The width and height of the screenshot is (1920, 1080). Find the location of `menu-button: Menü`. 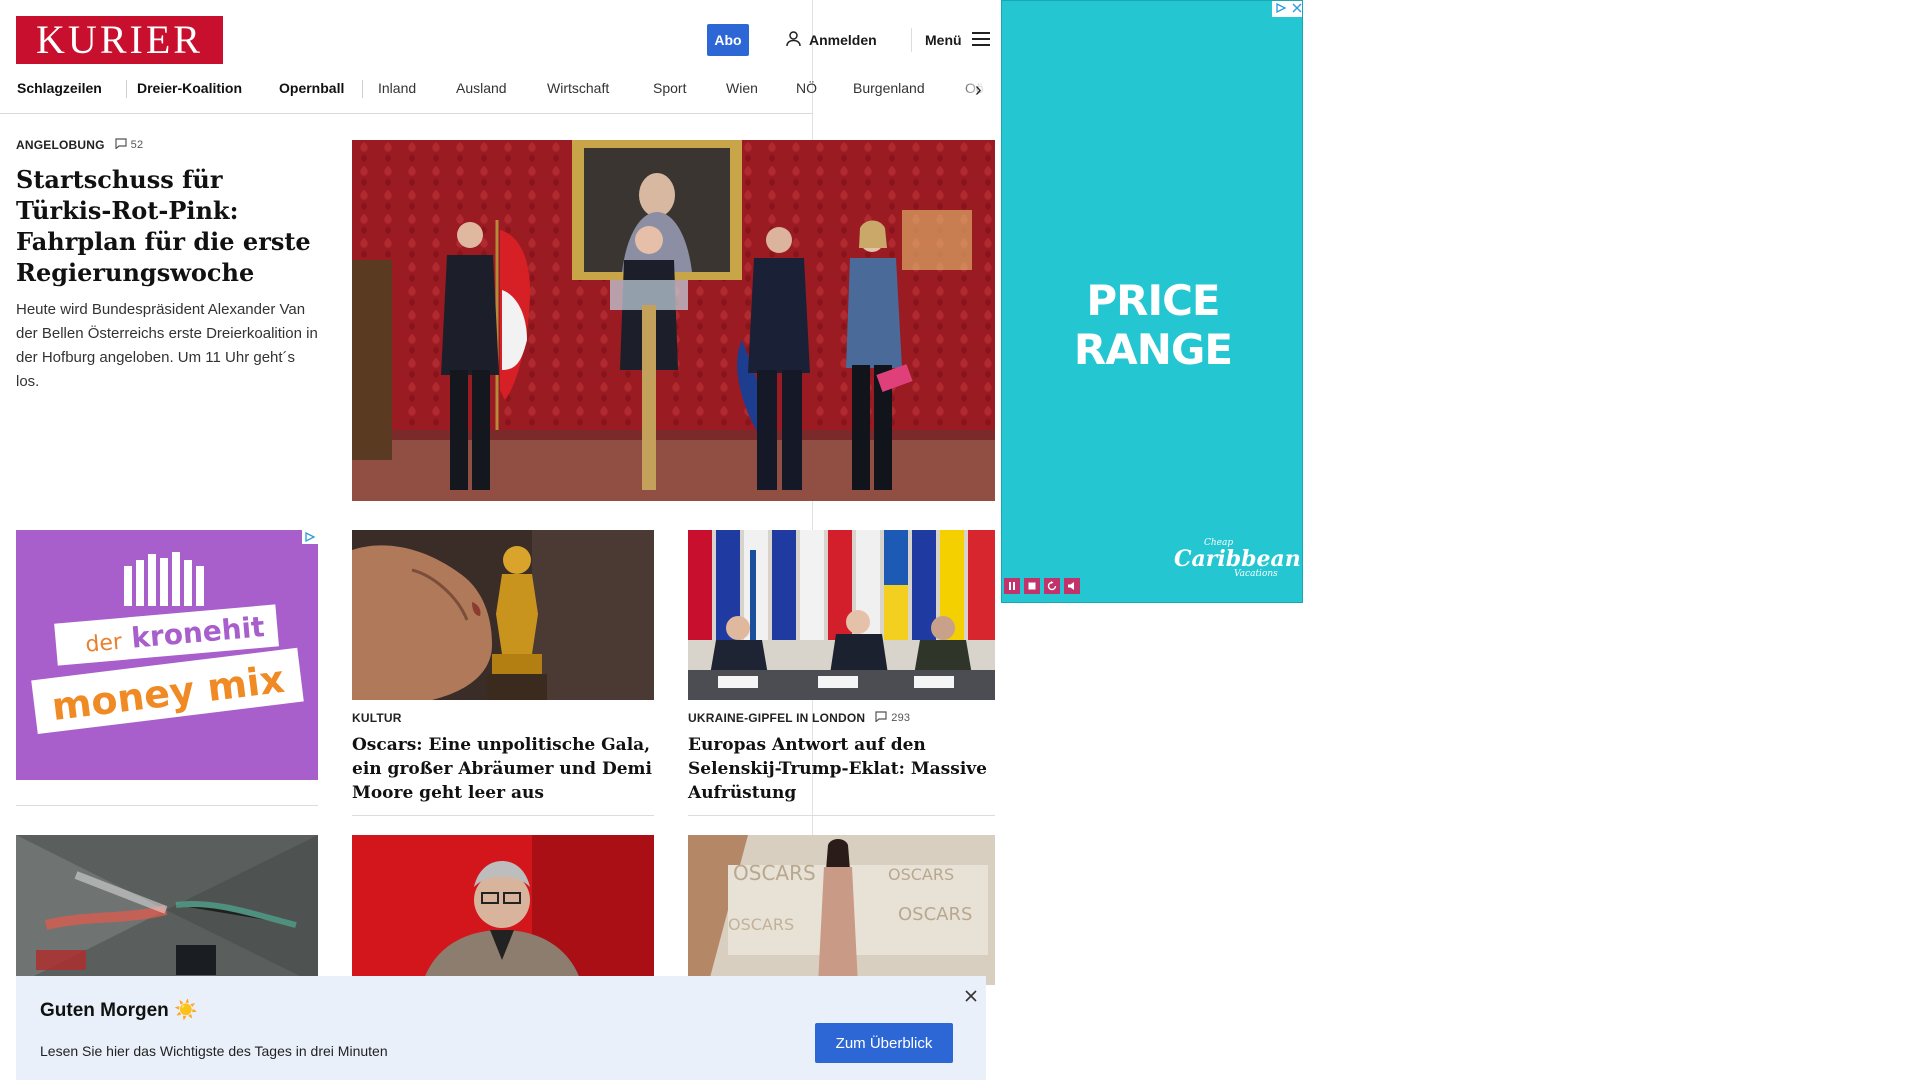

menu-button: Menü is located at coordinates (957, 40).